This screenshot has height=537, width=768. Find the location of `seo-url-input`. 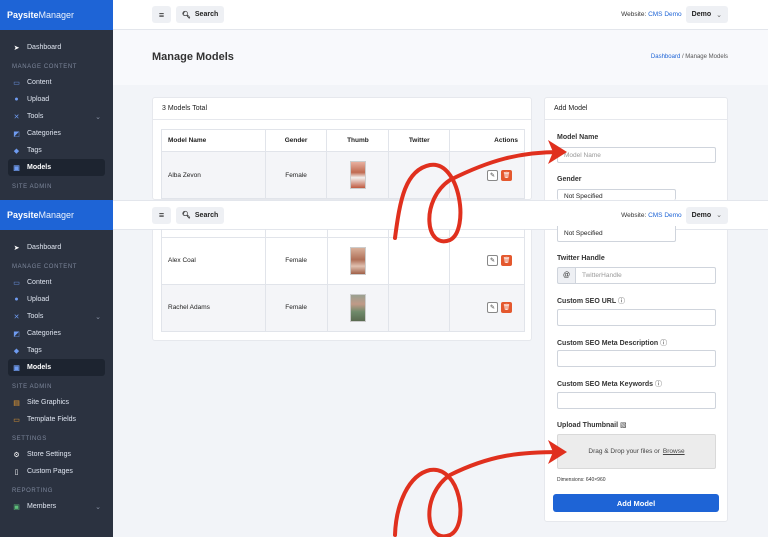

seo-url-input is located at coordinates (636, 317).